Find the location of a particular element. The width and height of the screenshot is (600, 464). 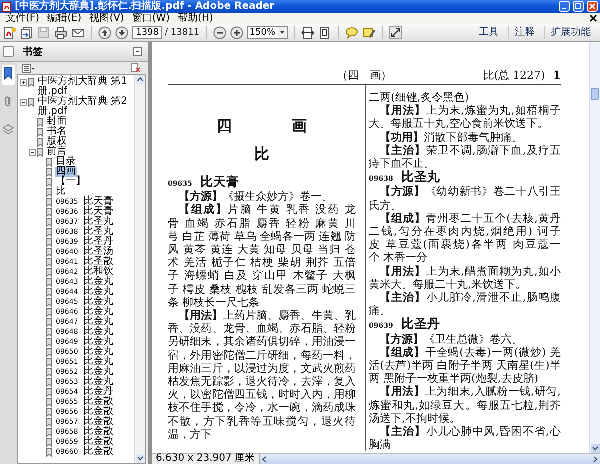

fit-page-icon is located at coordinates (325, 33).